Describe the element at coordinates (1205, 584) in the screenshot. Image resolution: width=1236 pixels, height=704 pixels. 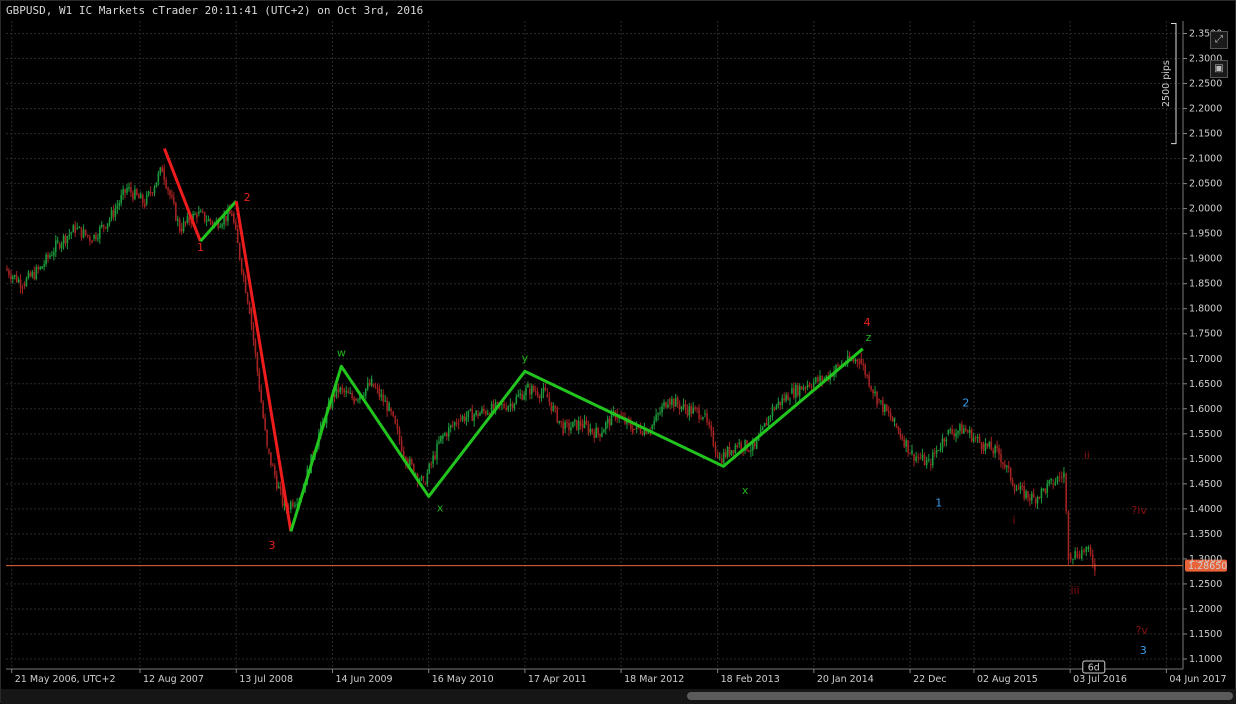
I see `y-tick-label: 1.2500` at that location.